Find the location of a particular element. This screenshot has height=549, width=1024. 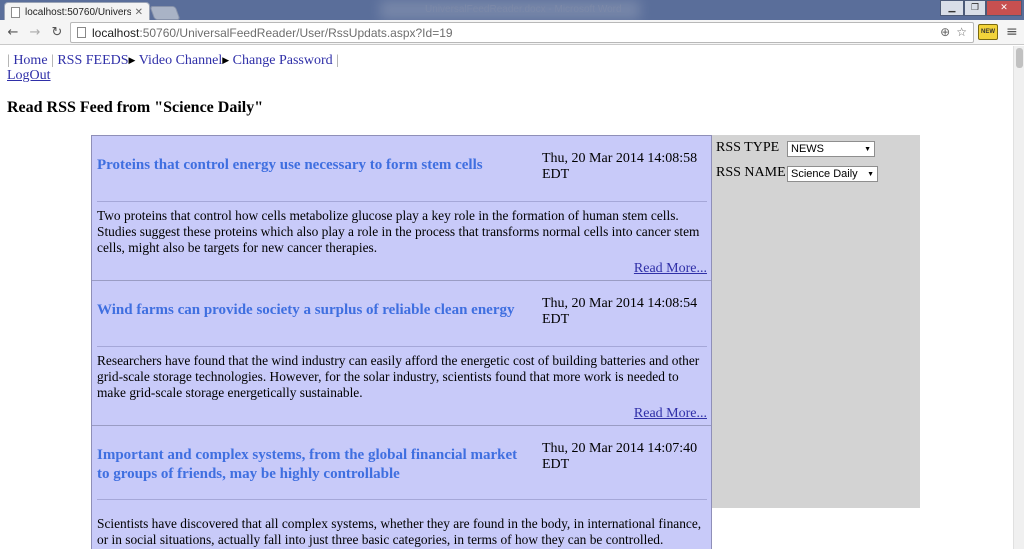

minimize-button: ▁ is located at coordinates (952, 8).